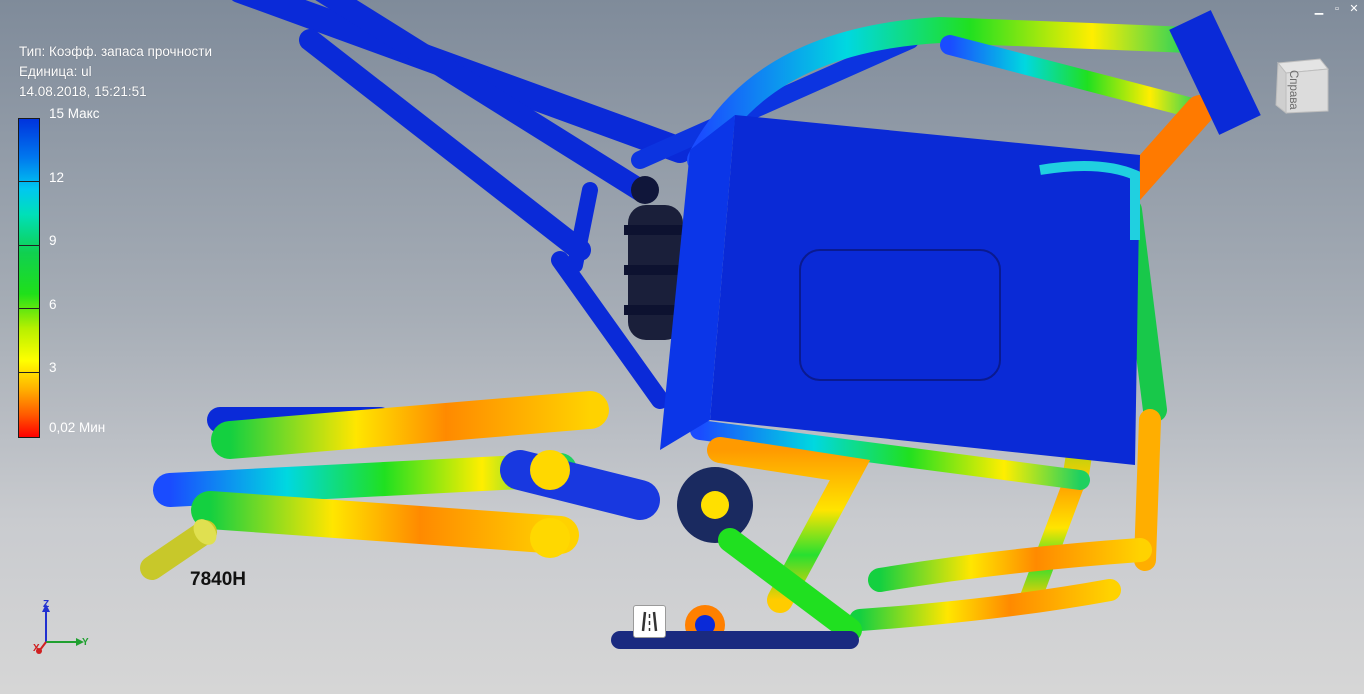  Describe the element at coordinates (83, 91) in the screenshot. I see `result-timestamp: 14.08.2018, 15:21:51` at that location.